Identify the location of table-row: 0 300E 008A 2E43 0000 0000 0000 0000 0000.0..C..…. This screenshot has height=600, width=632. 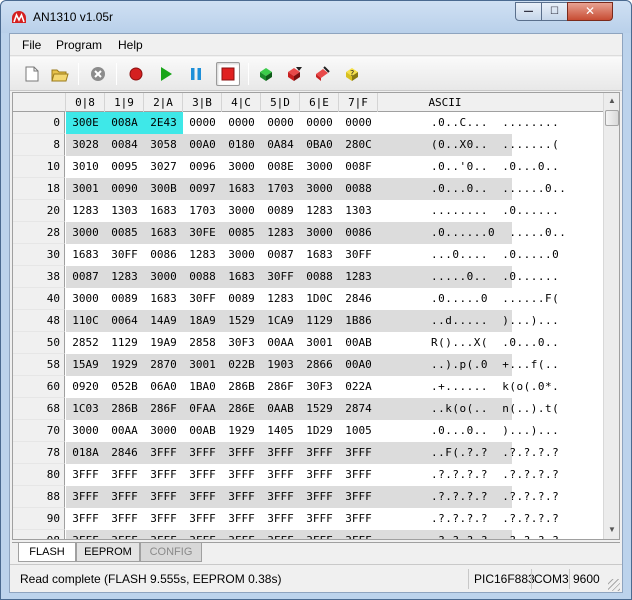
(308, 123).